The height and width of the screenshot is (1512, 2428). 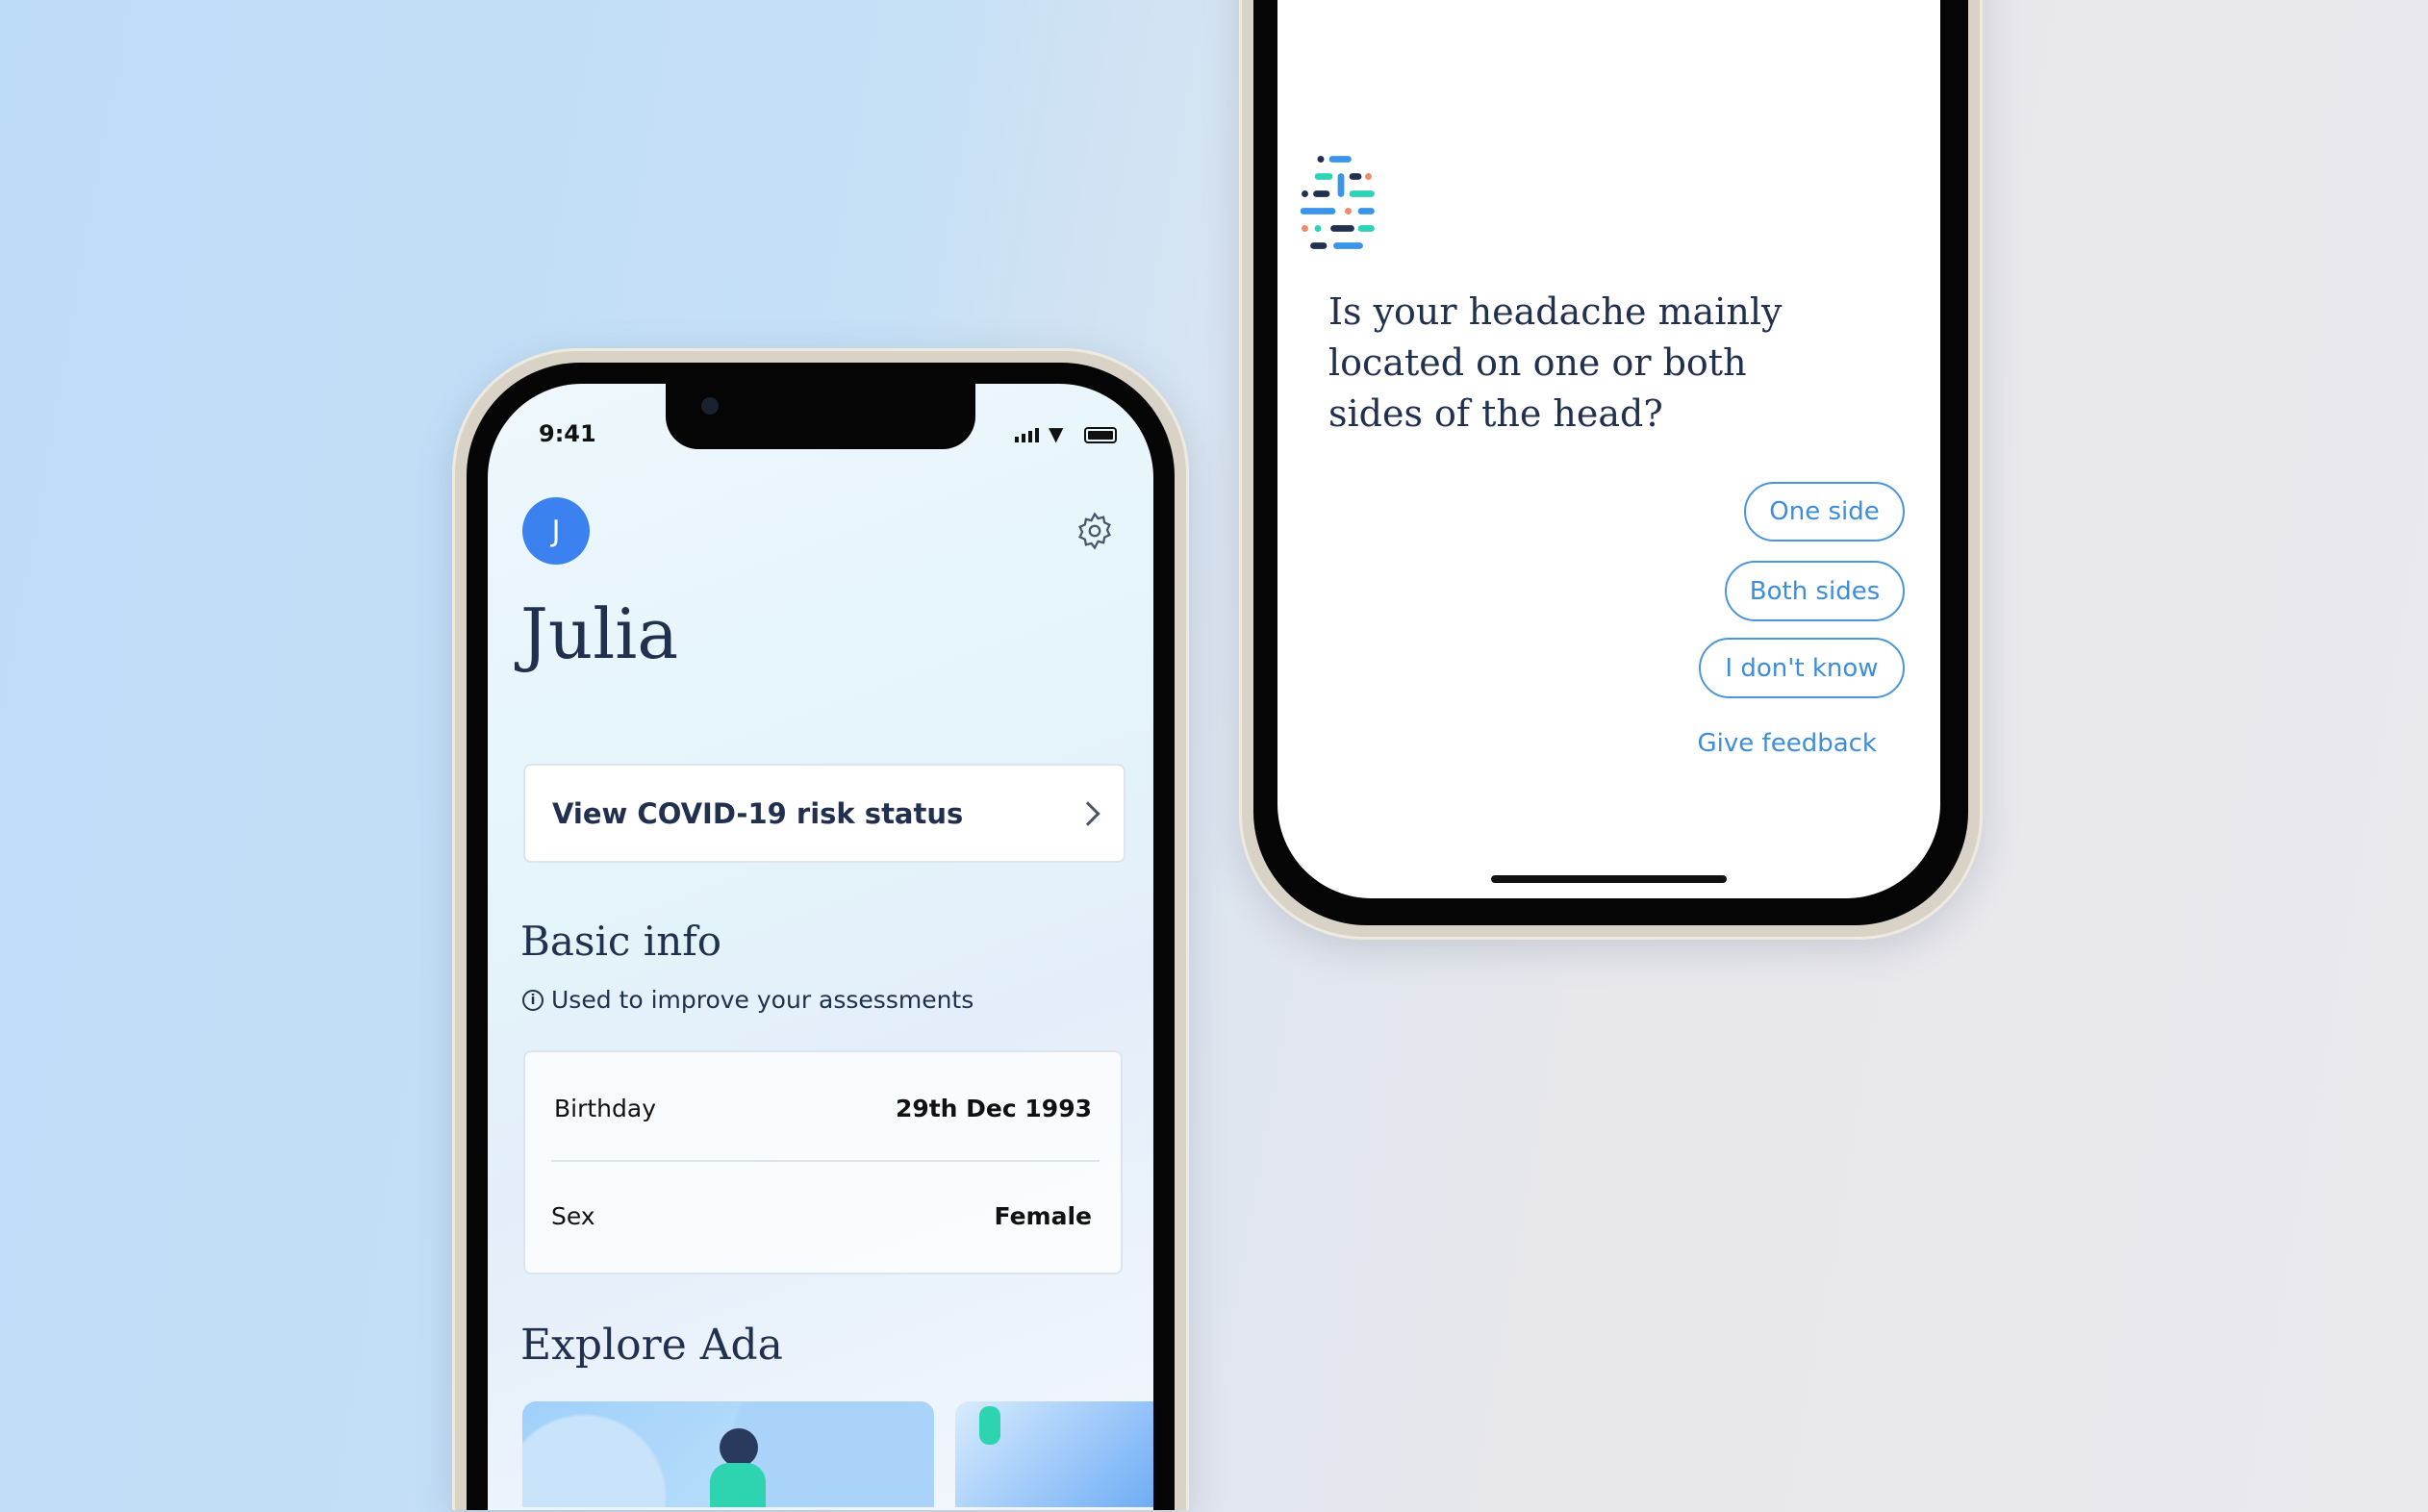 What do you see at coordinates (1087, 813) in the screenshot?
I see `chevron-right-icon` at bounding box center [1087, 813].